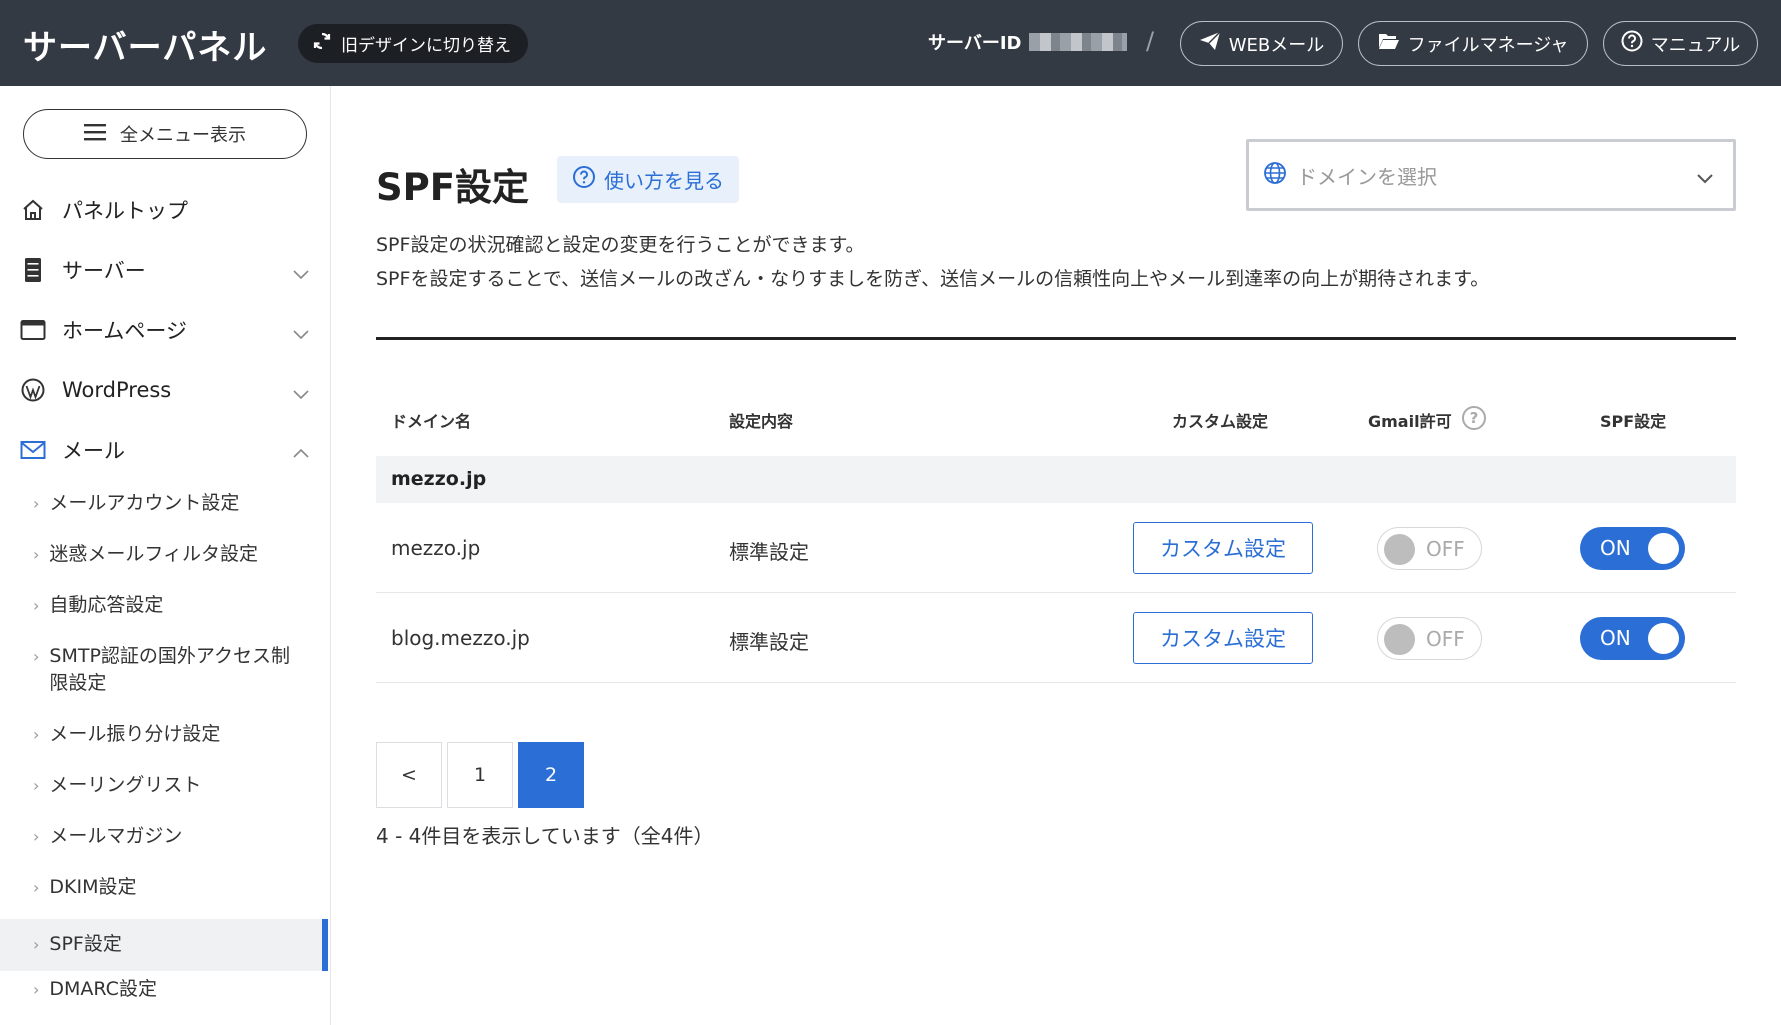 The image size is (1781, 1025). Describe the element at coordinates (1389, 43) in the screenshot. I see `folder-open-icon` at that location.